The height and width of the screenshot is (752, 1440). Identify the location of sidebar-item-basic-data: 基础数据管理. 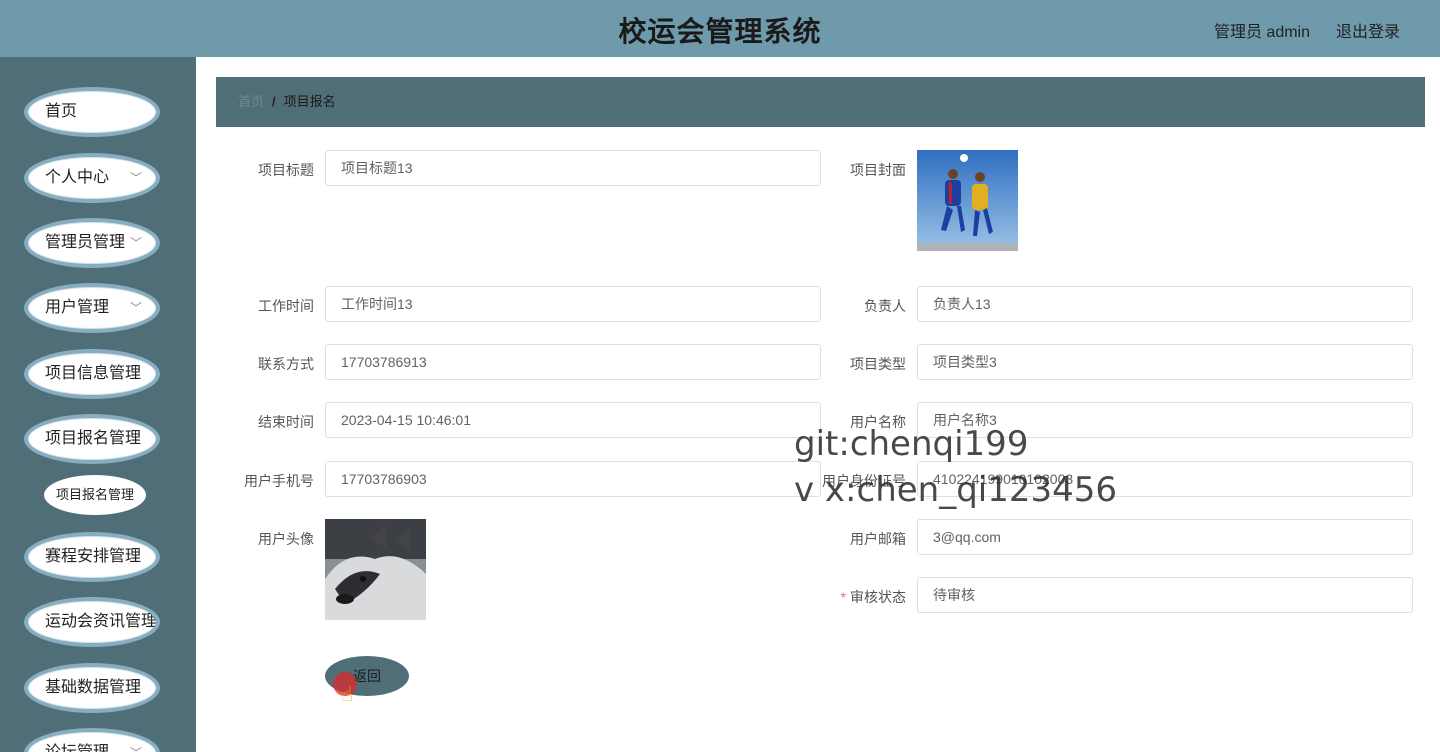
(92, 688).